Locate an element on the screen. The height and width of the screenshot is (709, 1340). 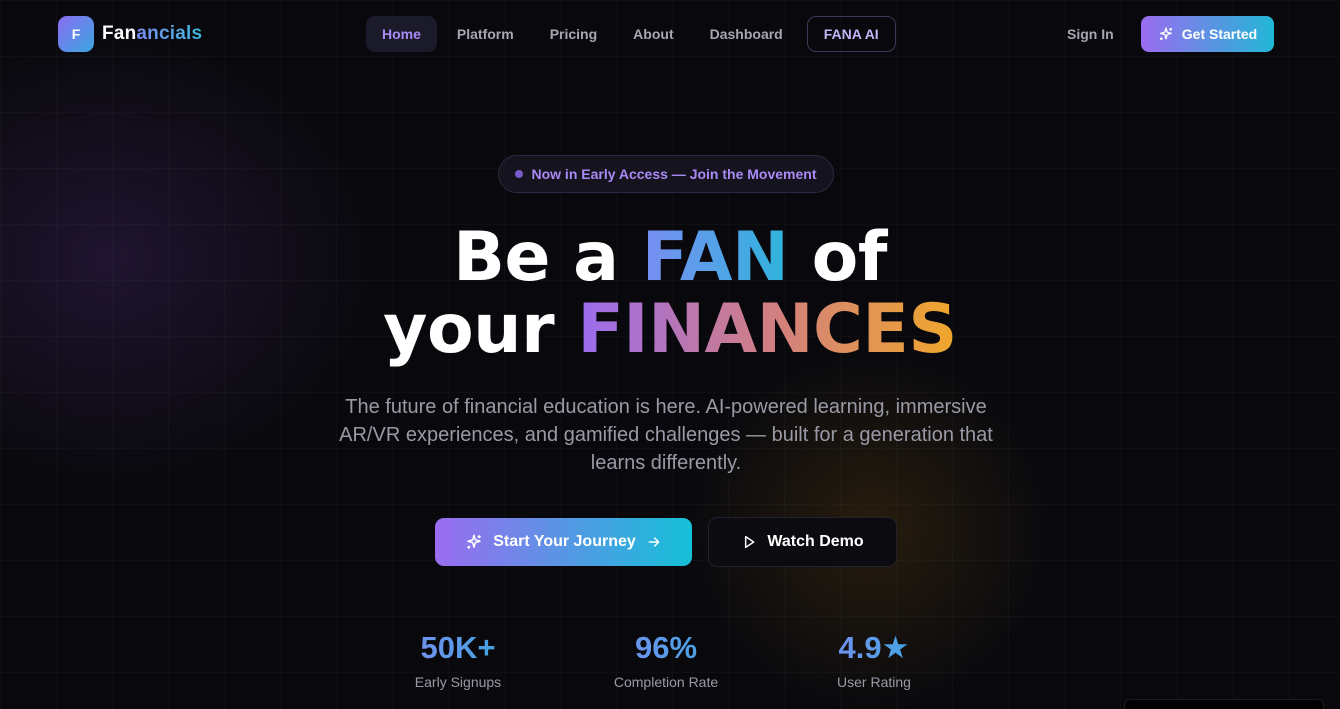
nav-link-home: Home is located at coordinates (401, 34).